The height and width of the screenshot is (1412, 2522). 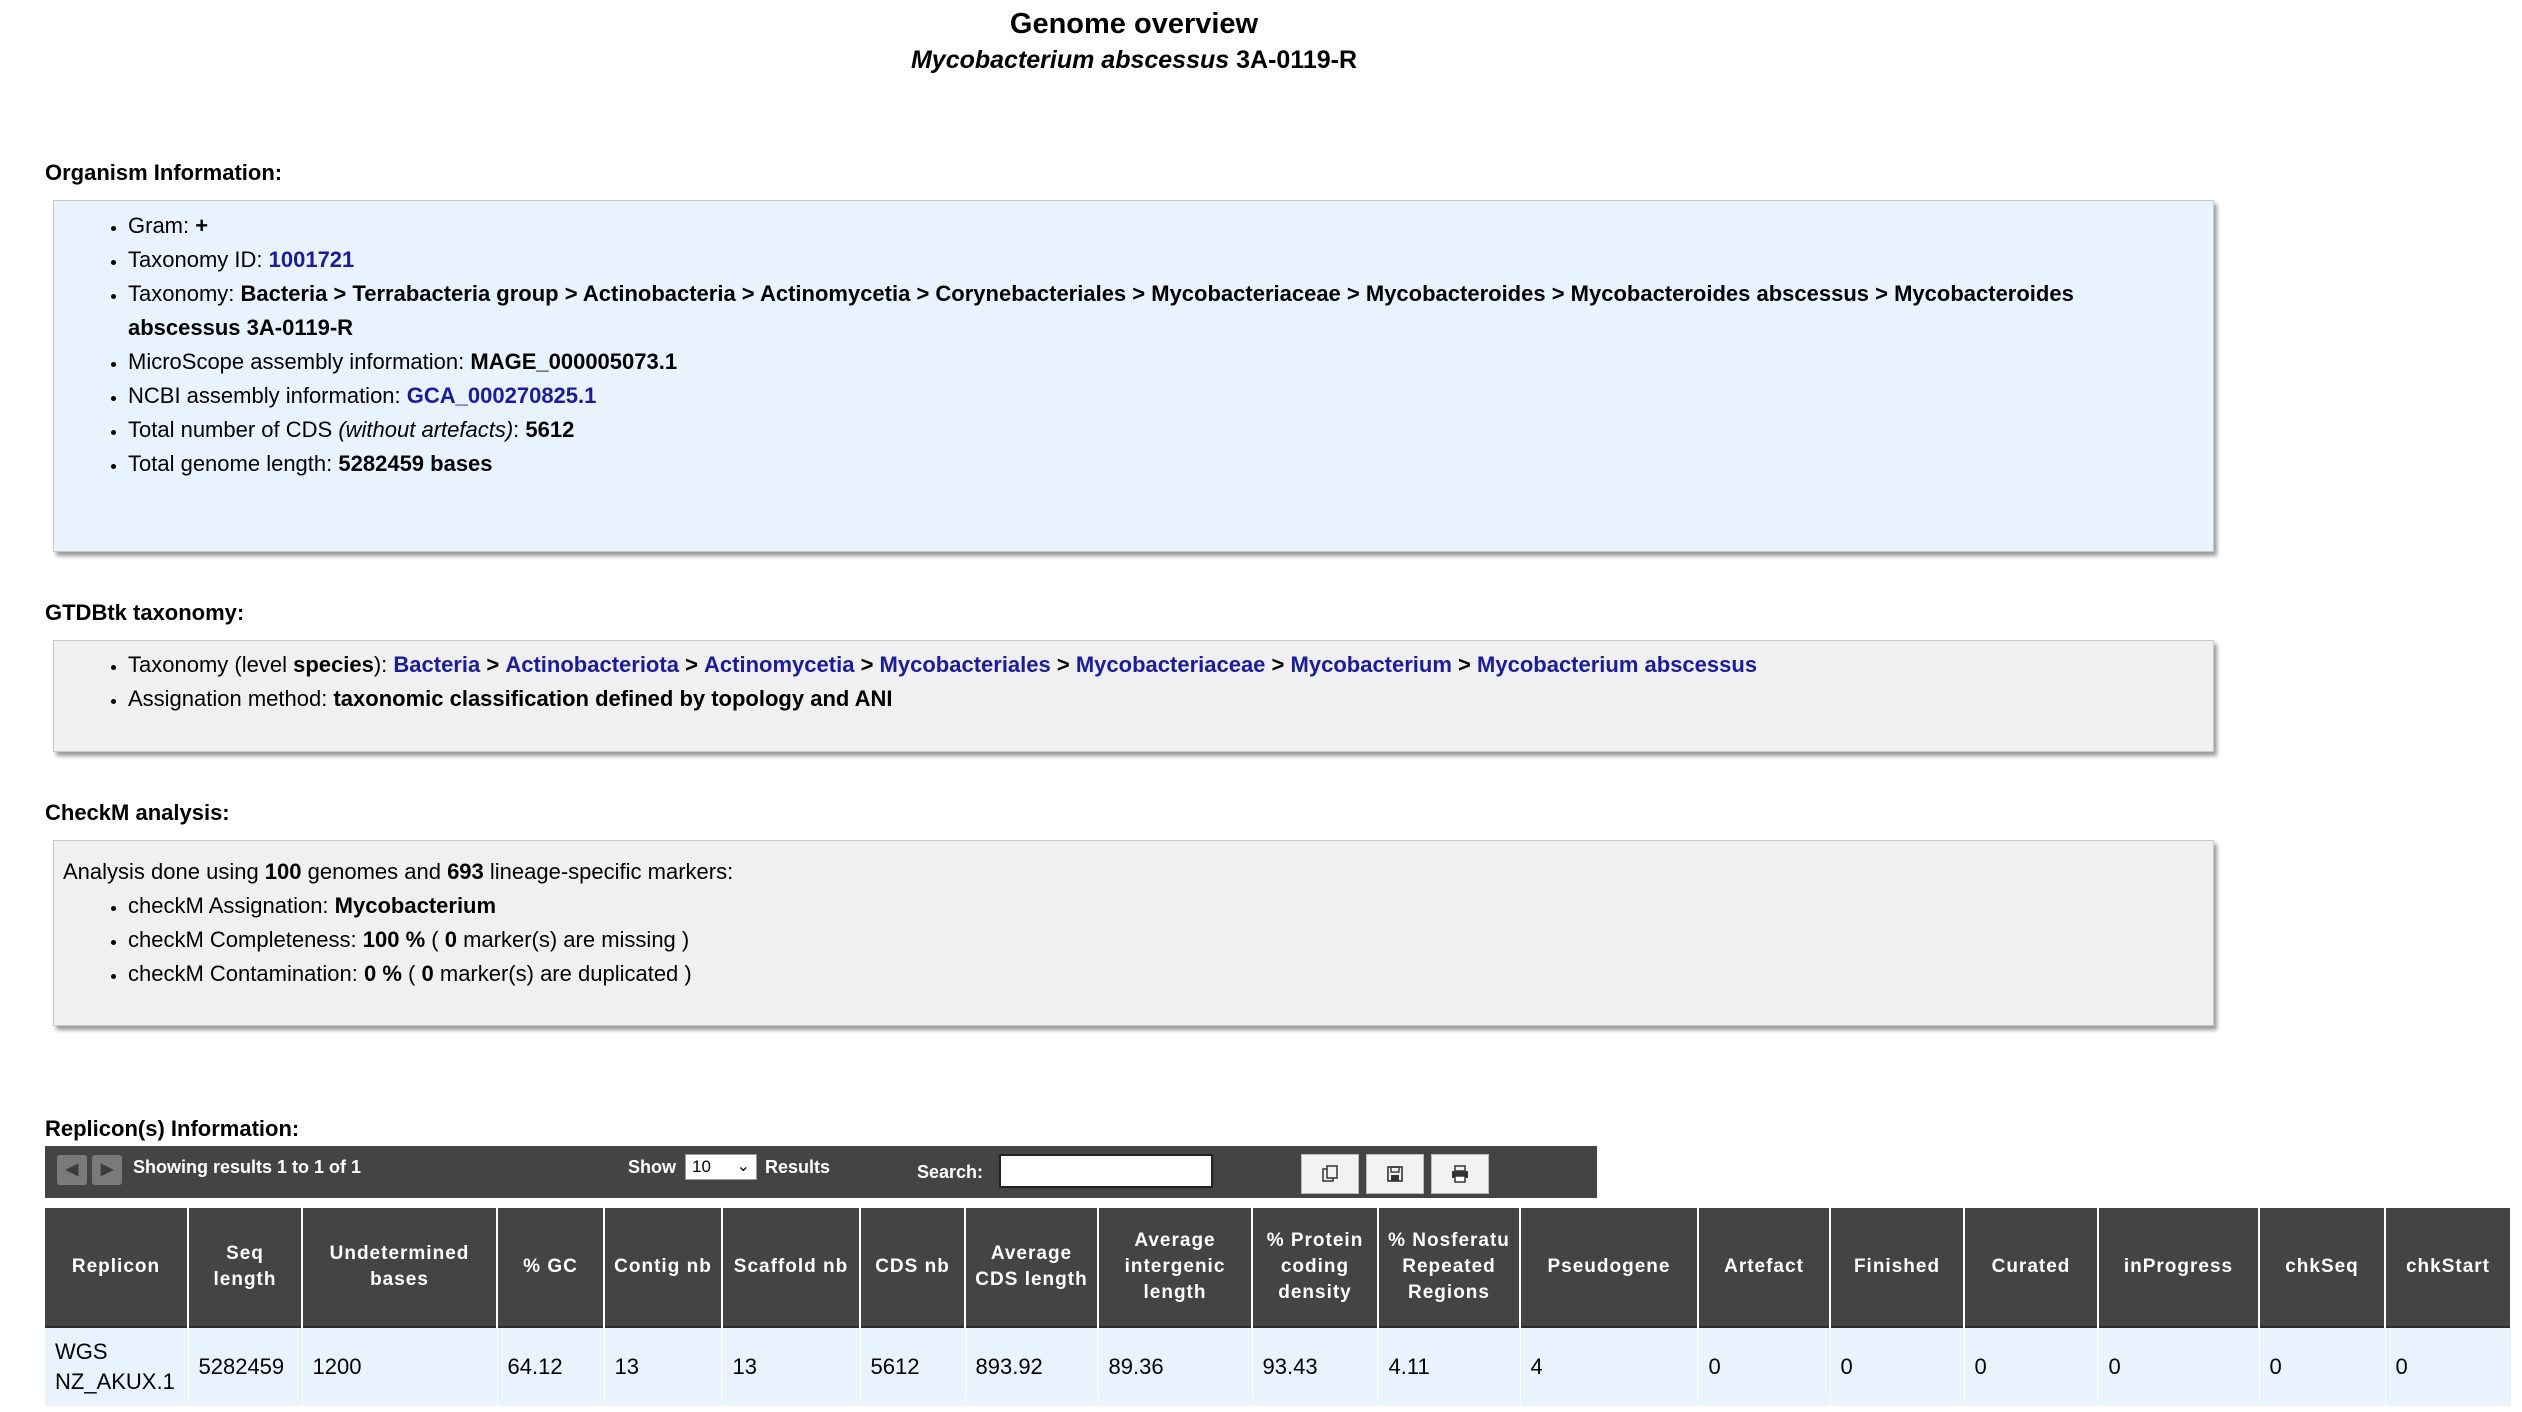 I want to click on search-input, so click(x=1106, y=1171).